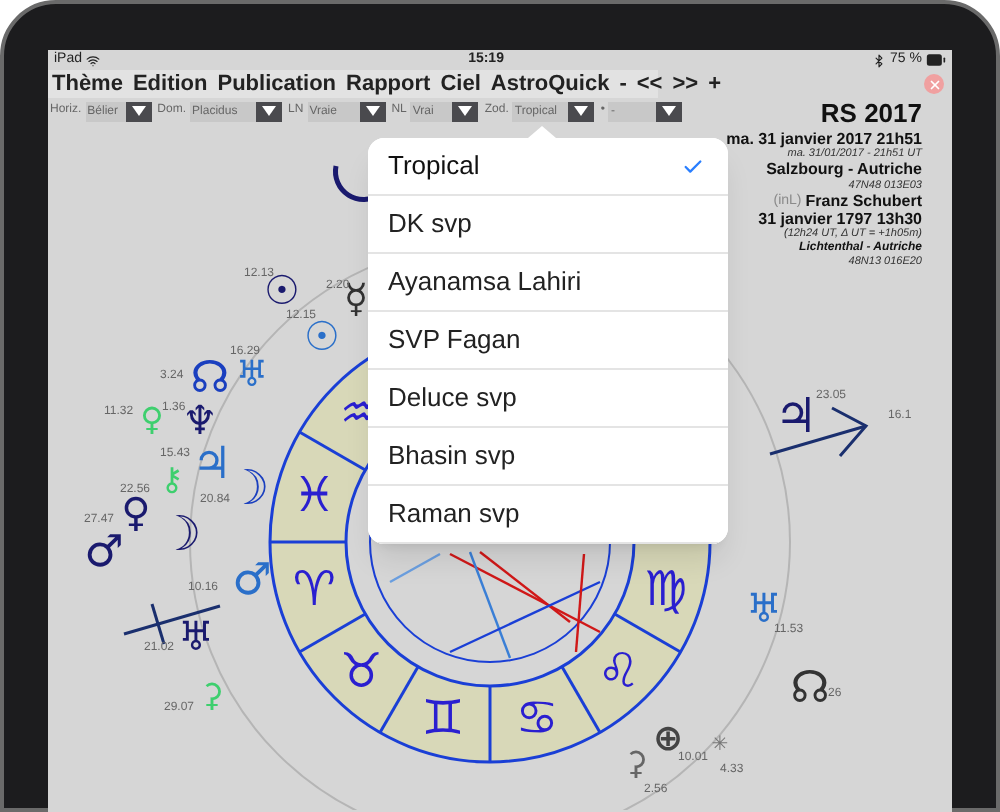  What do you see at coordinates (314, 589) in the screenshot?
I see `zodiac-sign: ♈` at bounding box center [314, 589].